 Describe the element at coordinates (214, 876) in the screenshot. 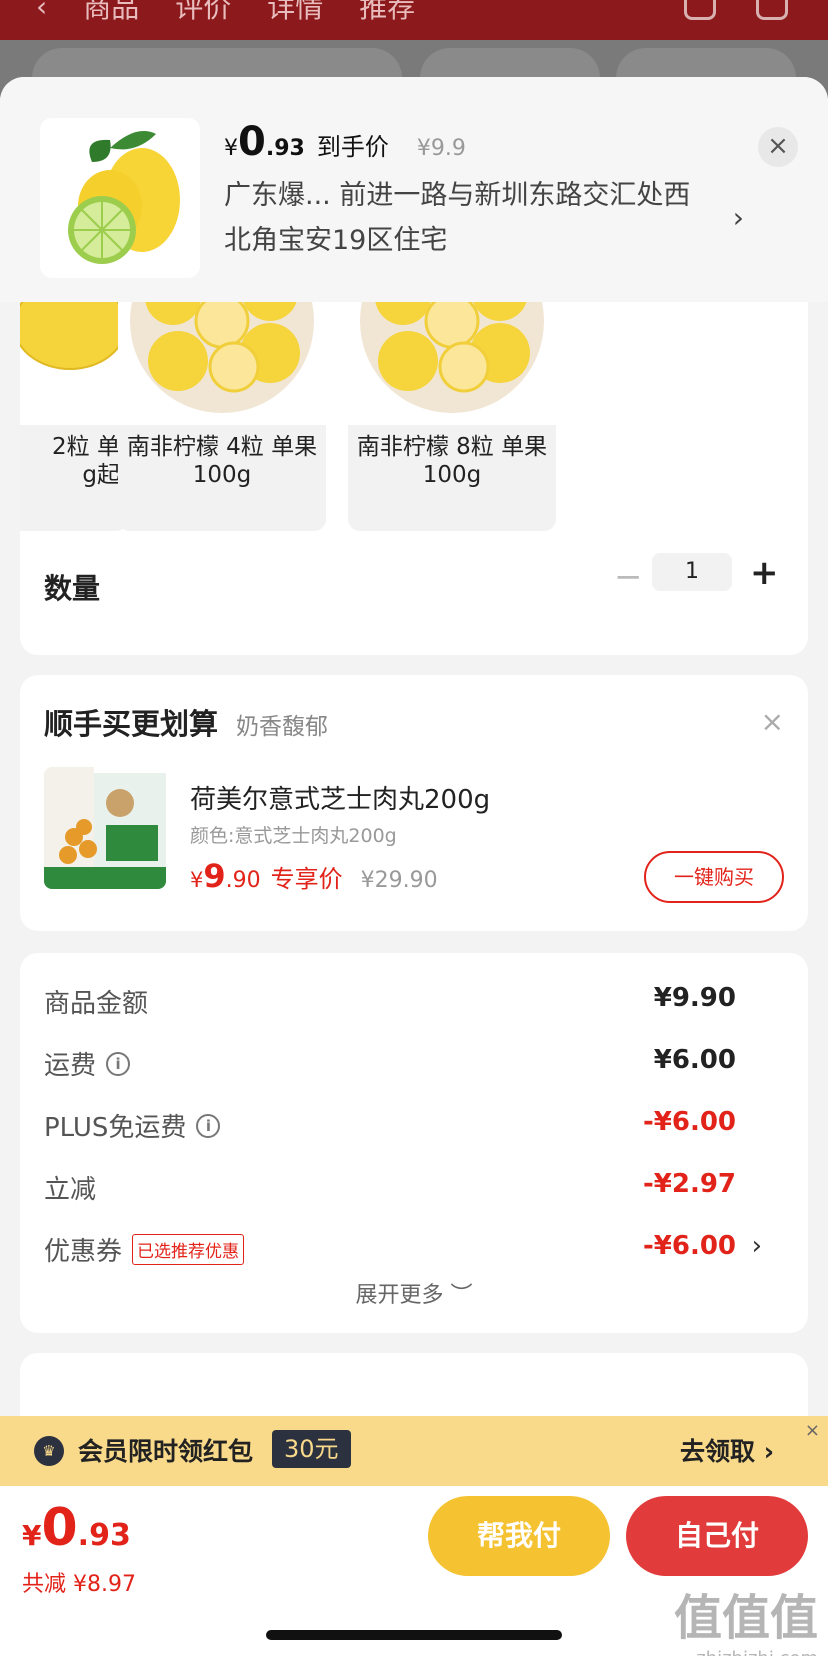

I see `price-integer: 9` at that location.